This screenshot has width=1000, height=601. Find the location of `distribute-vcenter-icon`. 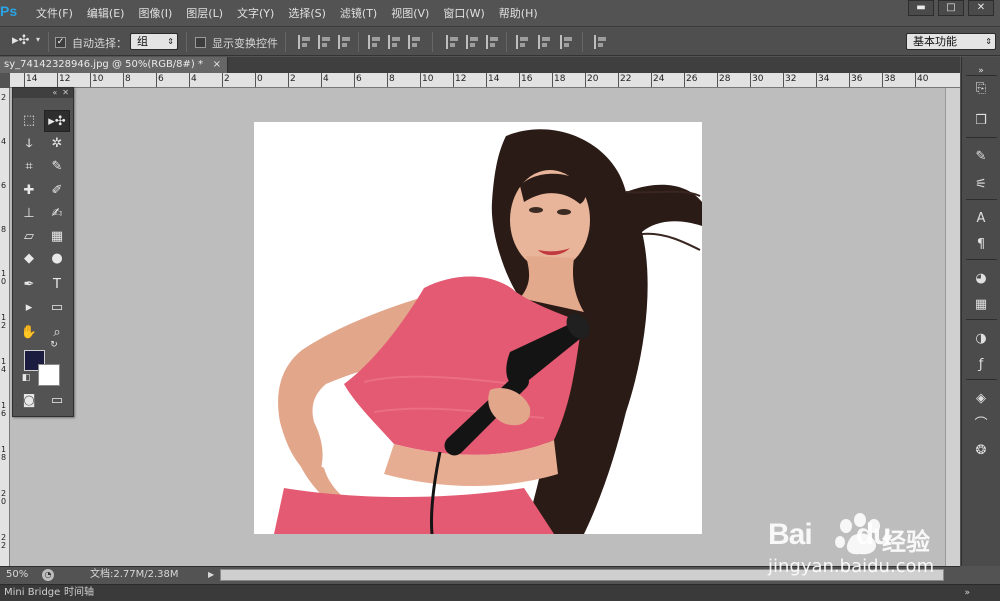

distribute-vcenter-icon is located at coordinates (473, 42).